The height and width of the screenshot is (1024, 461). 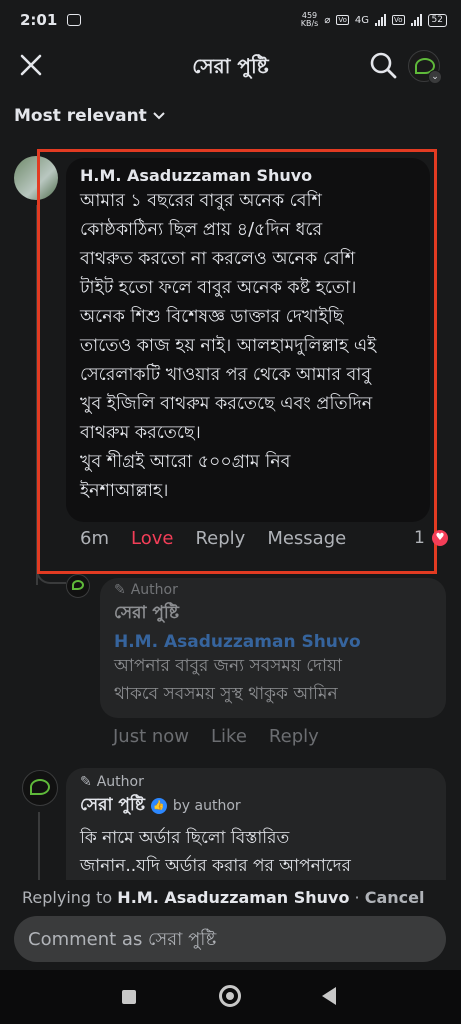 What do you see at coordinates (419, 538) in the screenshot?
I see `reaction-count: 1` at bounding box center [419, 538].